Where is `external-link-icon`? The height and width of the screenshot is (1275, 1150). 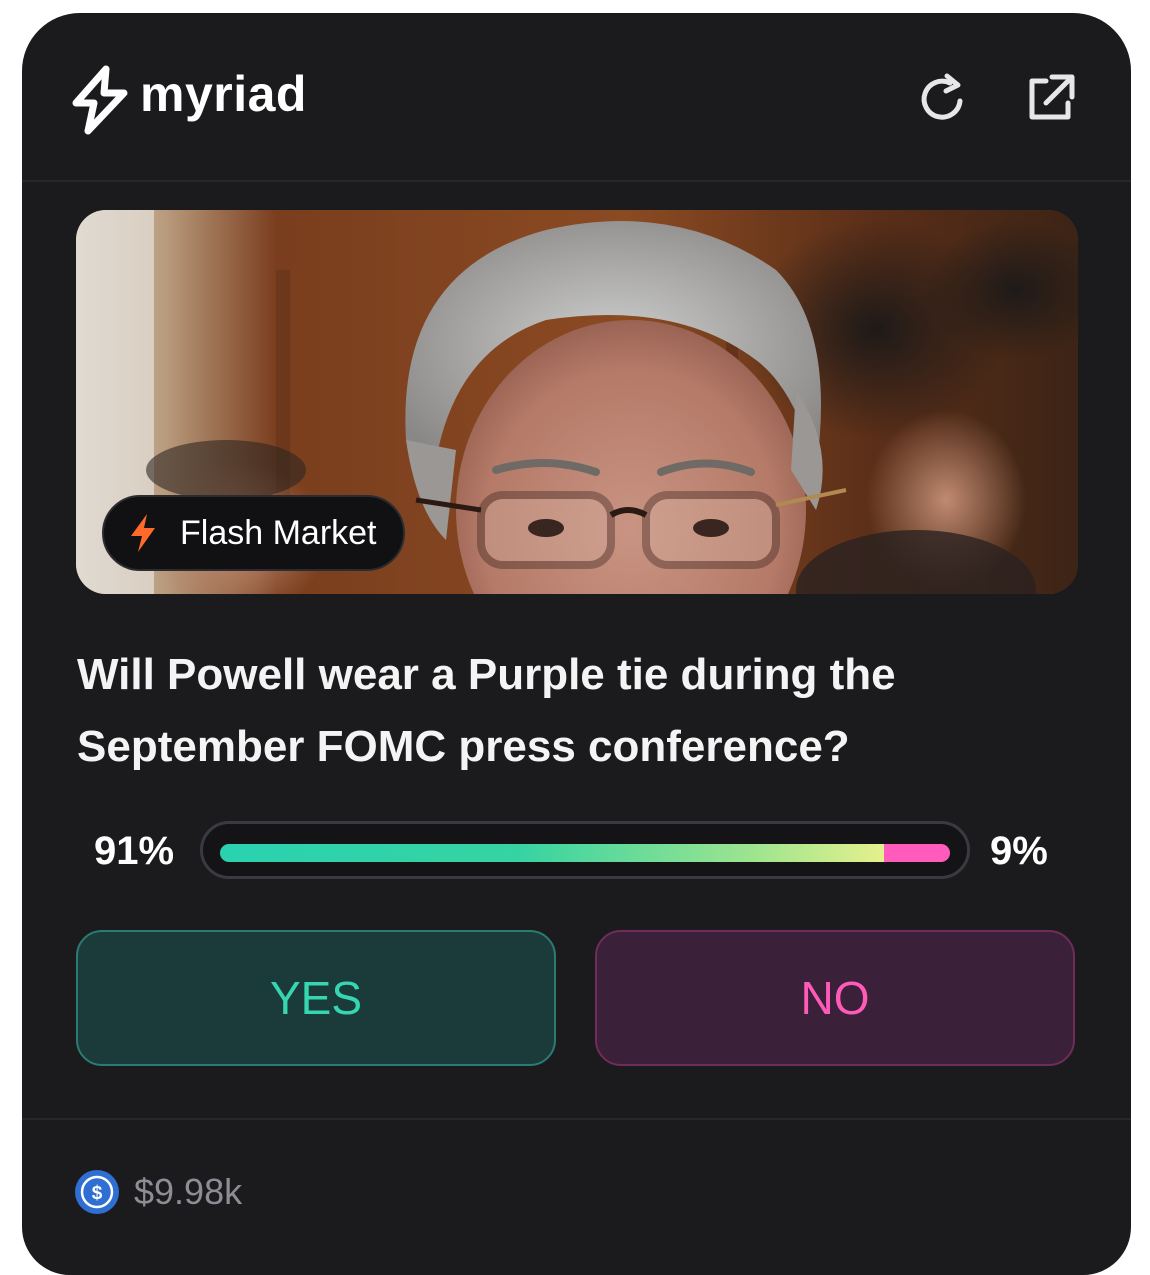
external-link-icon is located at coordinates (1050, 99).